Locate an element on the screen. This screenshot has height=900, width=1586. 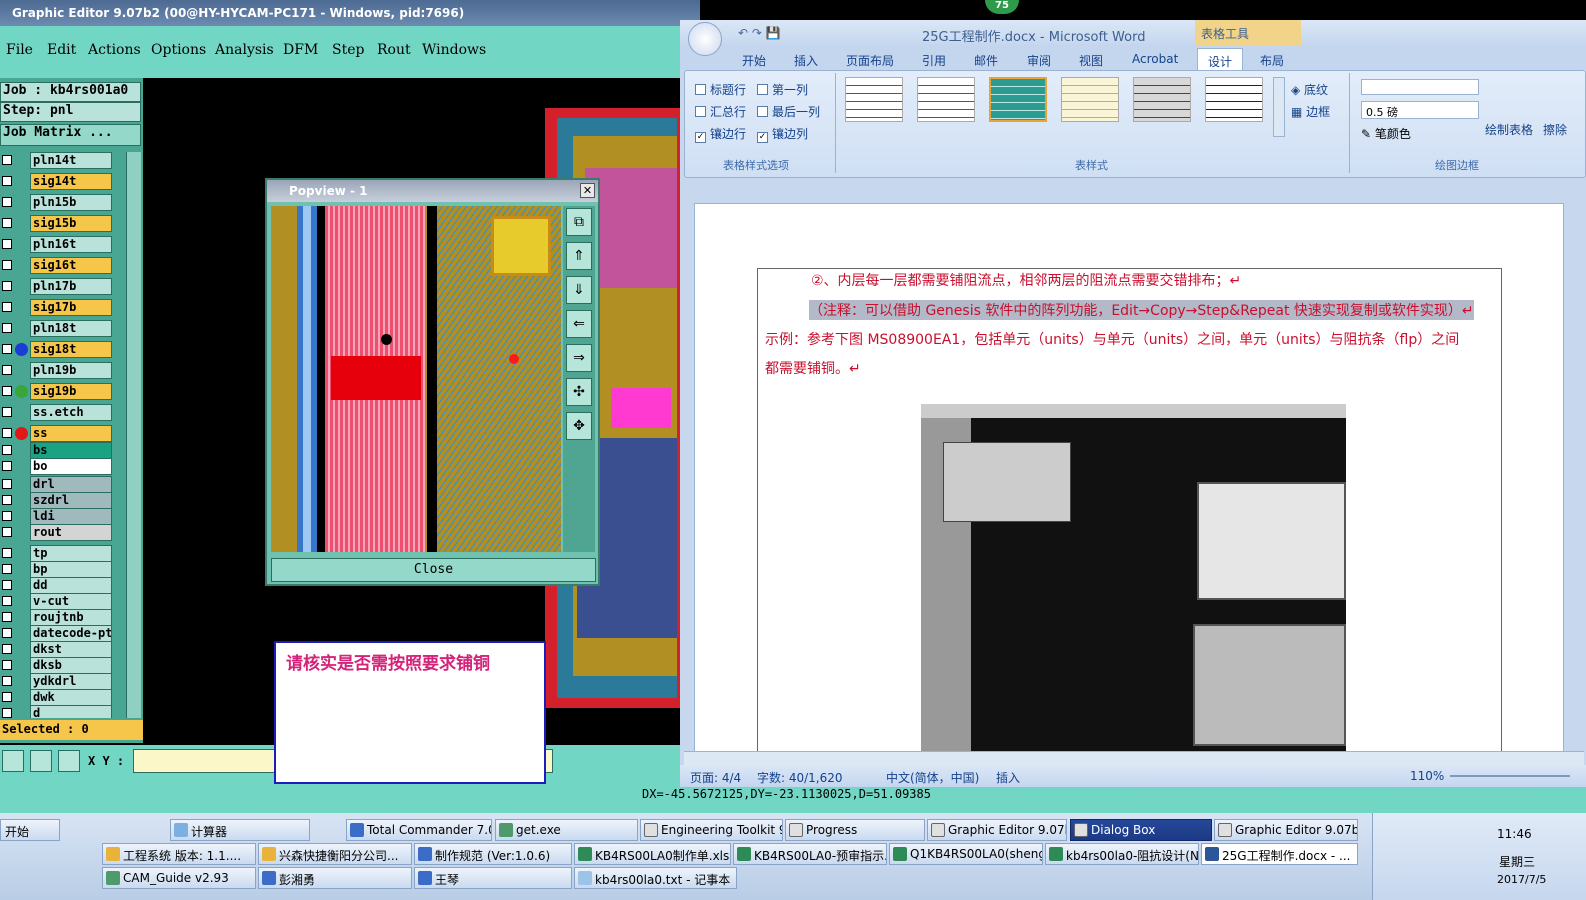
menu-edit: Edit is located at coordinates (61, 50).